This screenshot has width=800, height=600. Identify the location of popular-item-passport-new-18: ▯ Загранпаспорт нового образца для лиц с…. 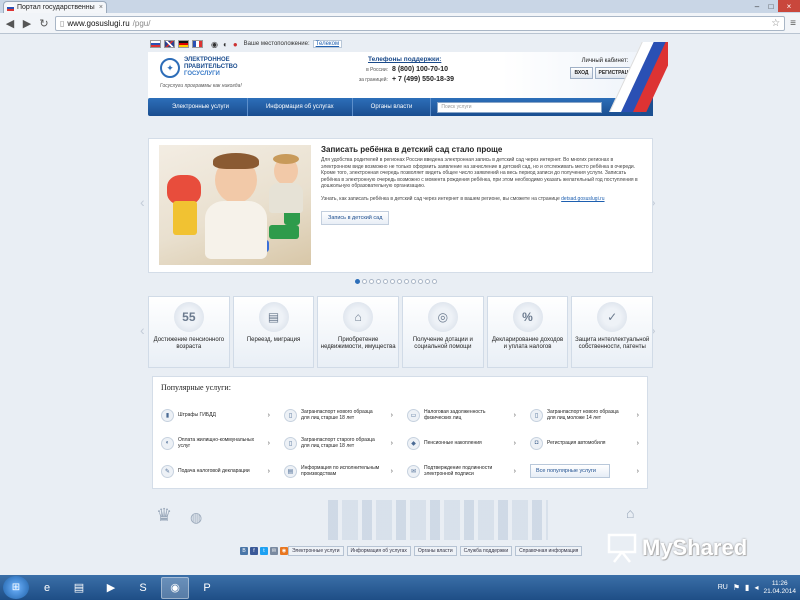
(341, 415).